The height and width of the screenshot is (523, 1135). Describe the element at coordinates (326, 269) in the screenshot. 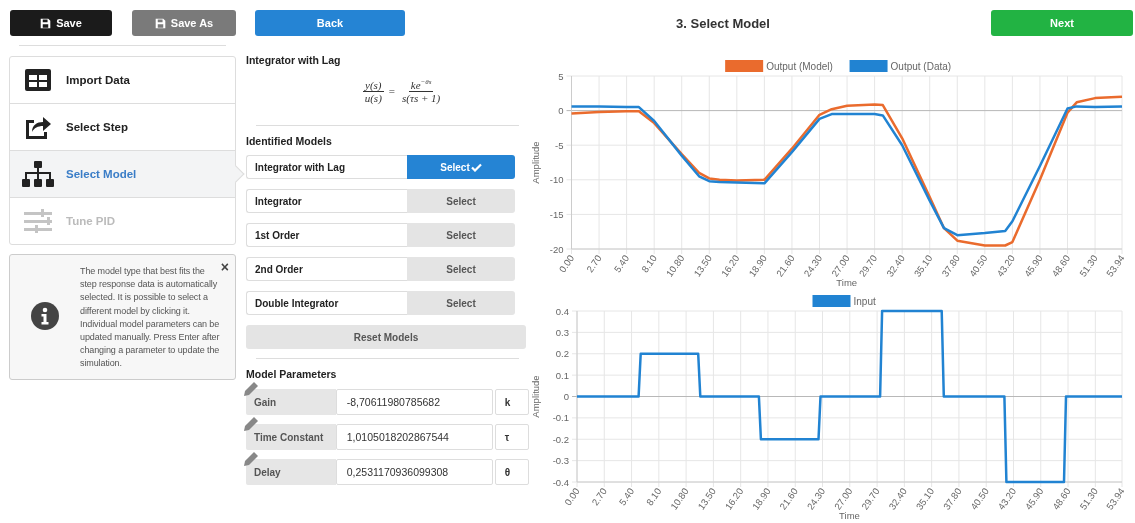

I see `model-name: 2nd Order` at that location.